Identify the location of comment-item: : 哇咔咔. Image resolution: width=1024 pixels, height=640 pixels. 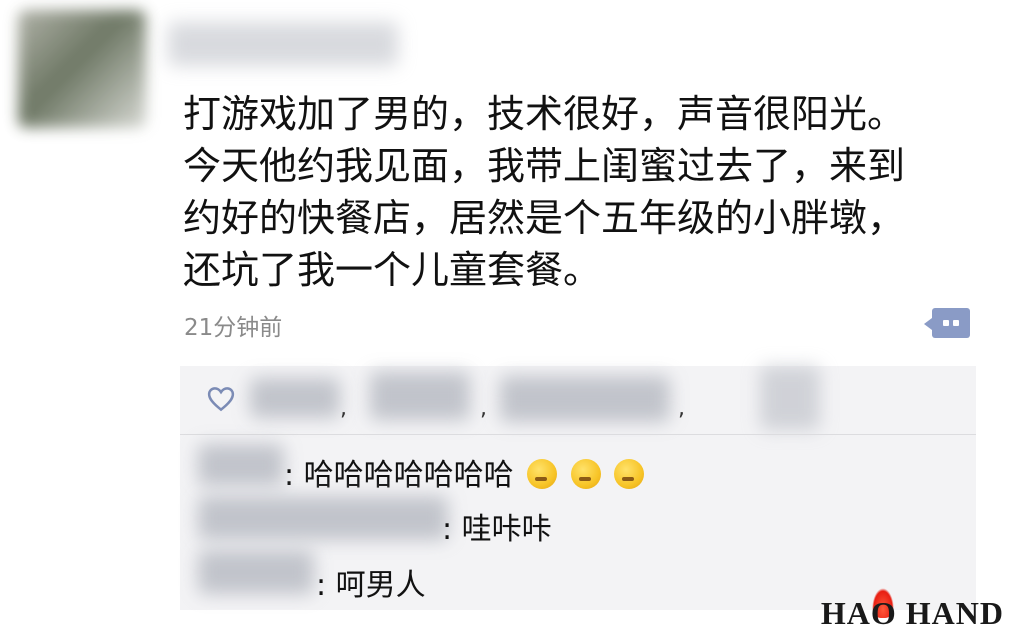
(497, 526).